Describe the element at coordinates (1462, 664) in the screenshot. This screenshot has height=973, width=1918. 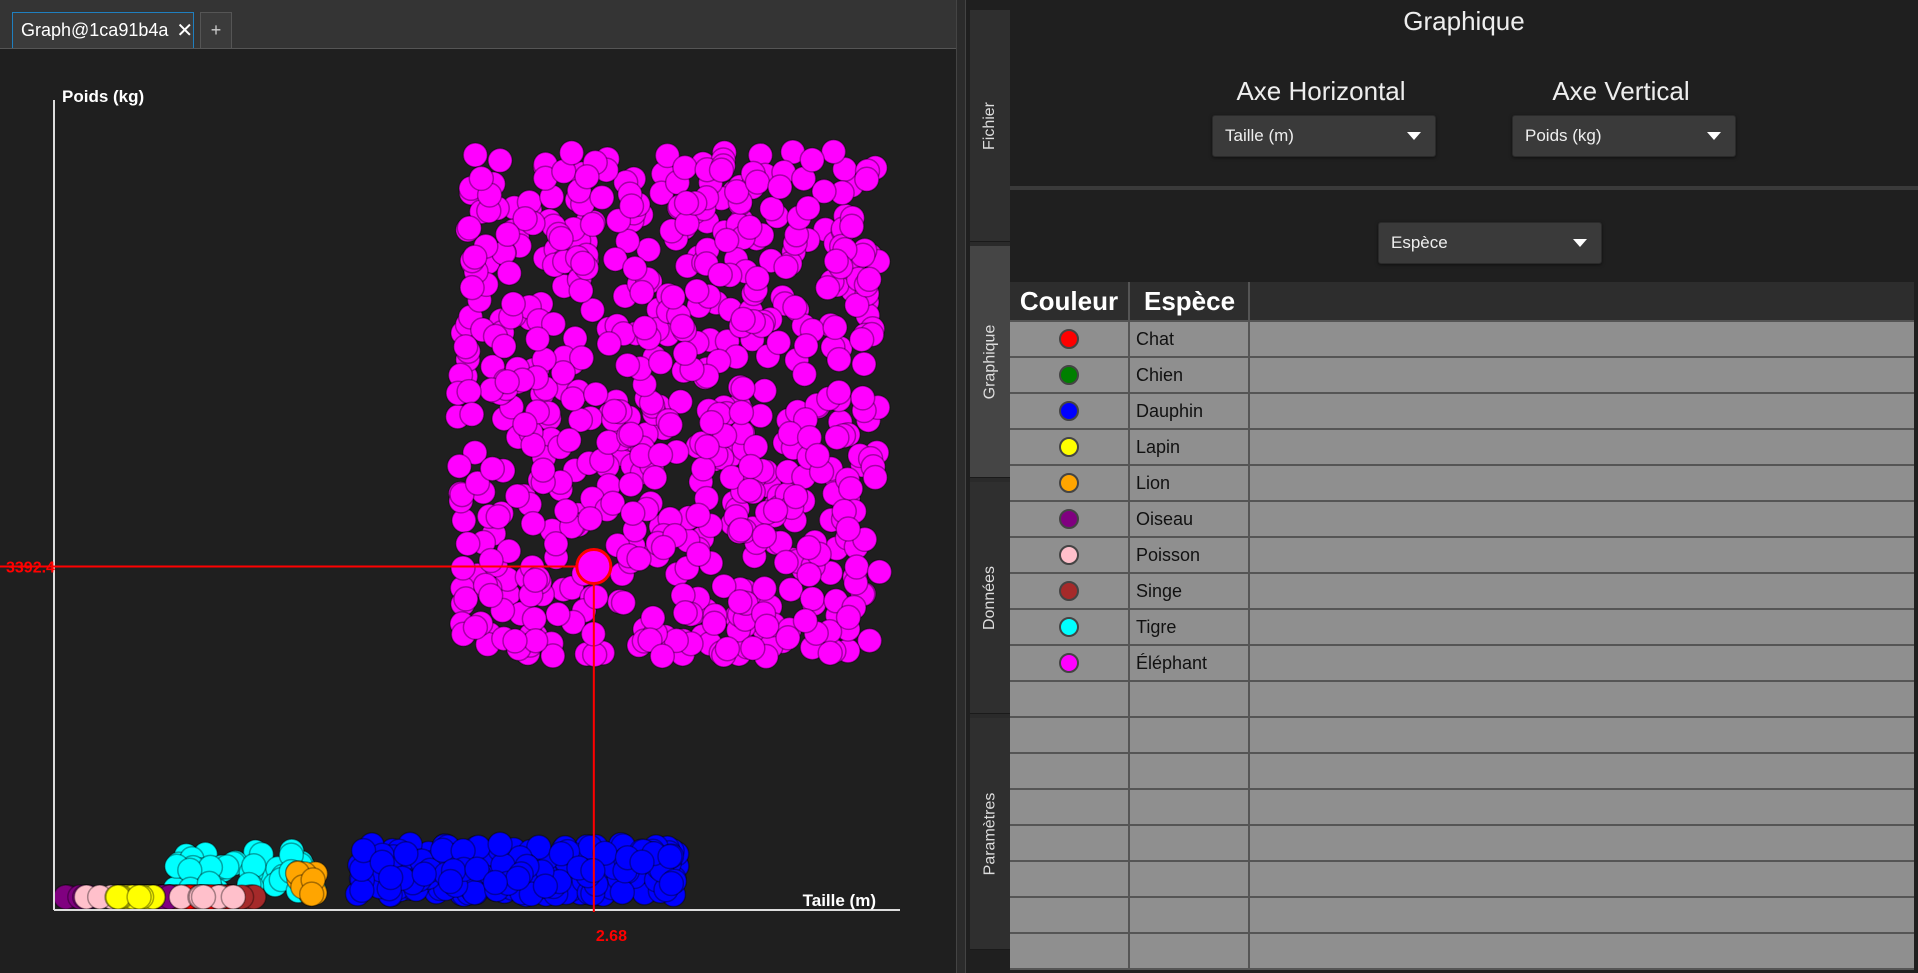
I see `legend-row: Éléphant` at that location.